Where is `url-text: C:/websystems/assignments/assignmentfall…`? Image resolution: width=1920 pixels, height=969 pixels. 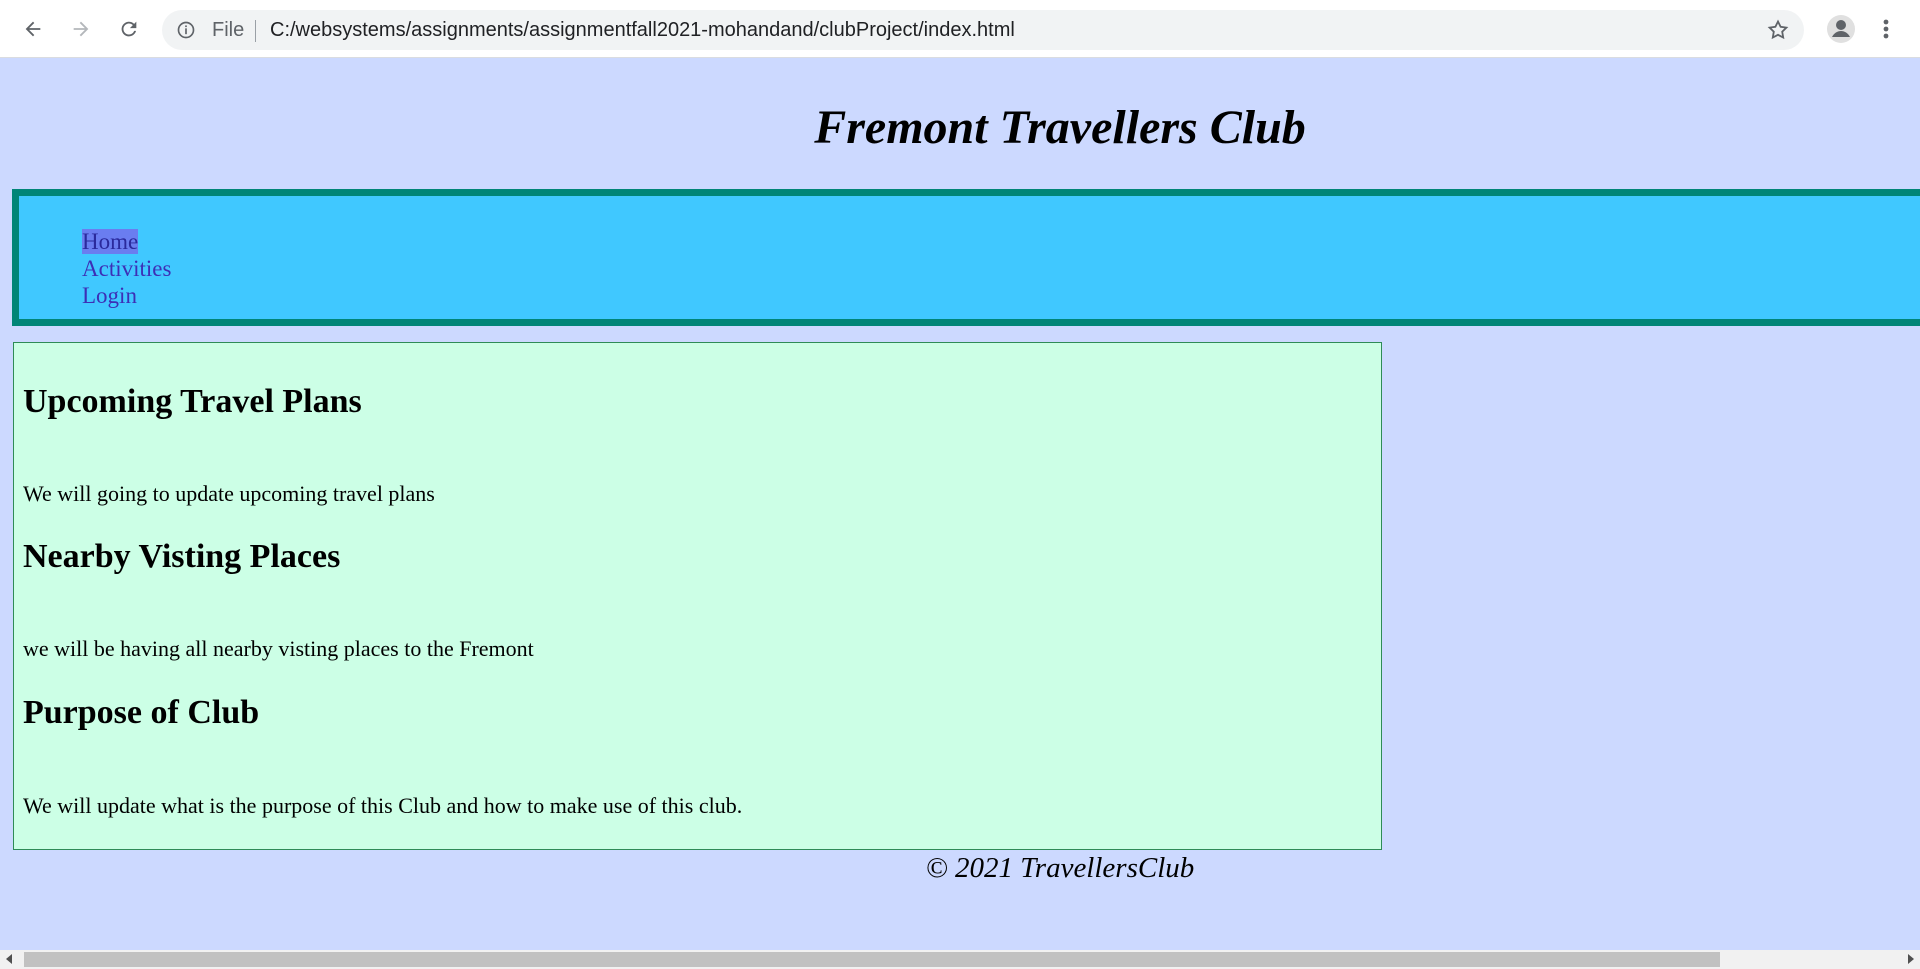
url-text: C:/websystems/assignments/assignmentfall… is located at coordinates (642, 30).